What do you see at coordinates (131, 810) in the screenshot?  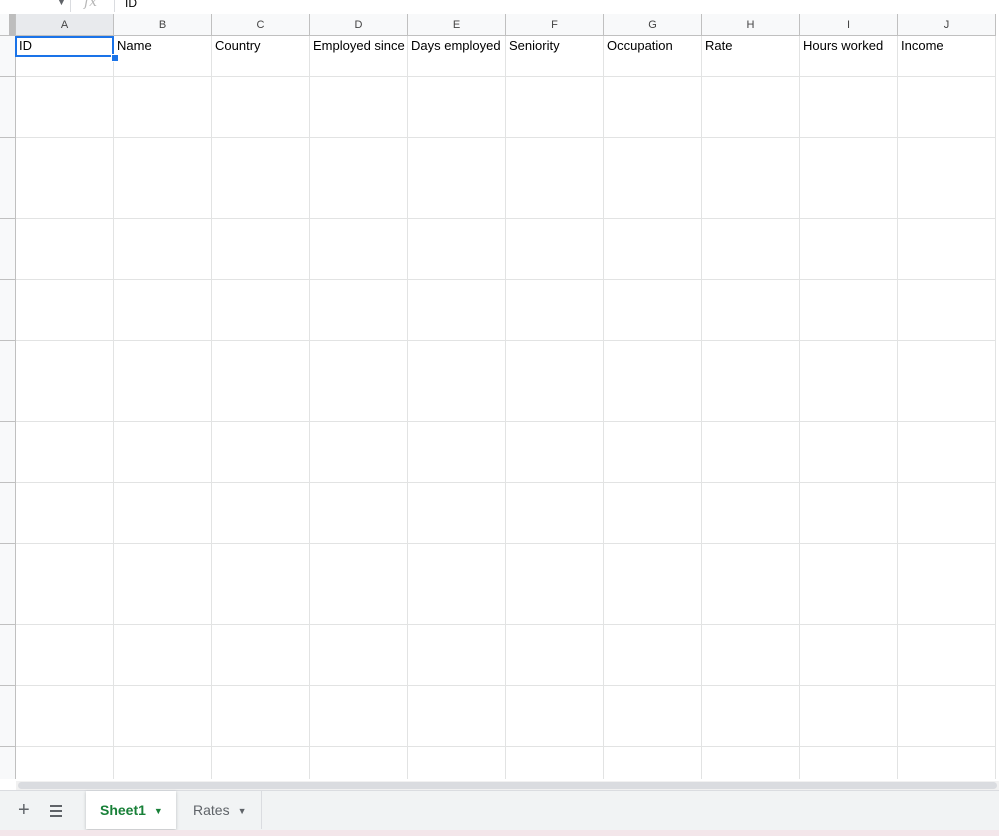 I see `tab-sheet1: Sheet1 ▼` at bounding box center [131, 810].